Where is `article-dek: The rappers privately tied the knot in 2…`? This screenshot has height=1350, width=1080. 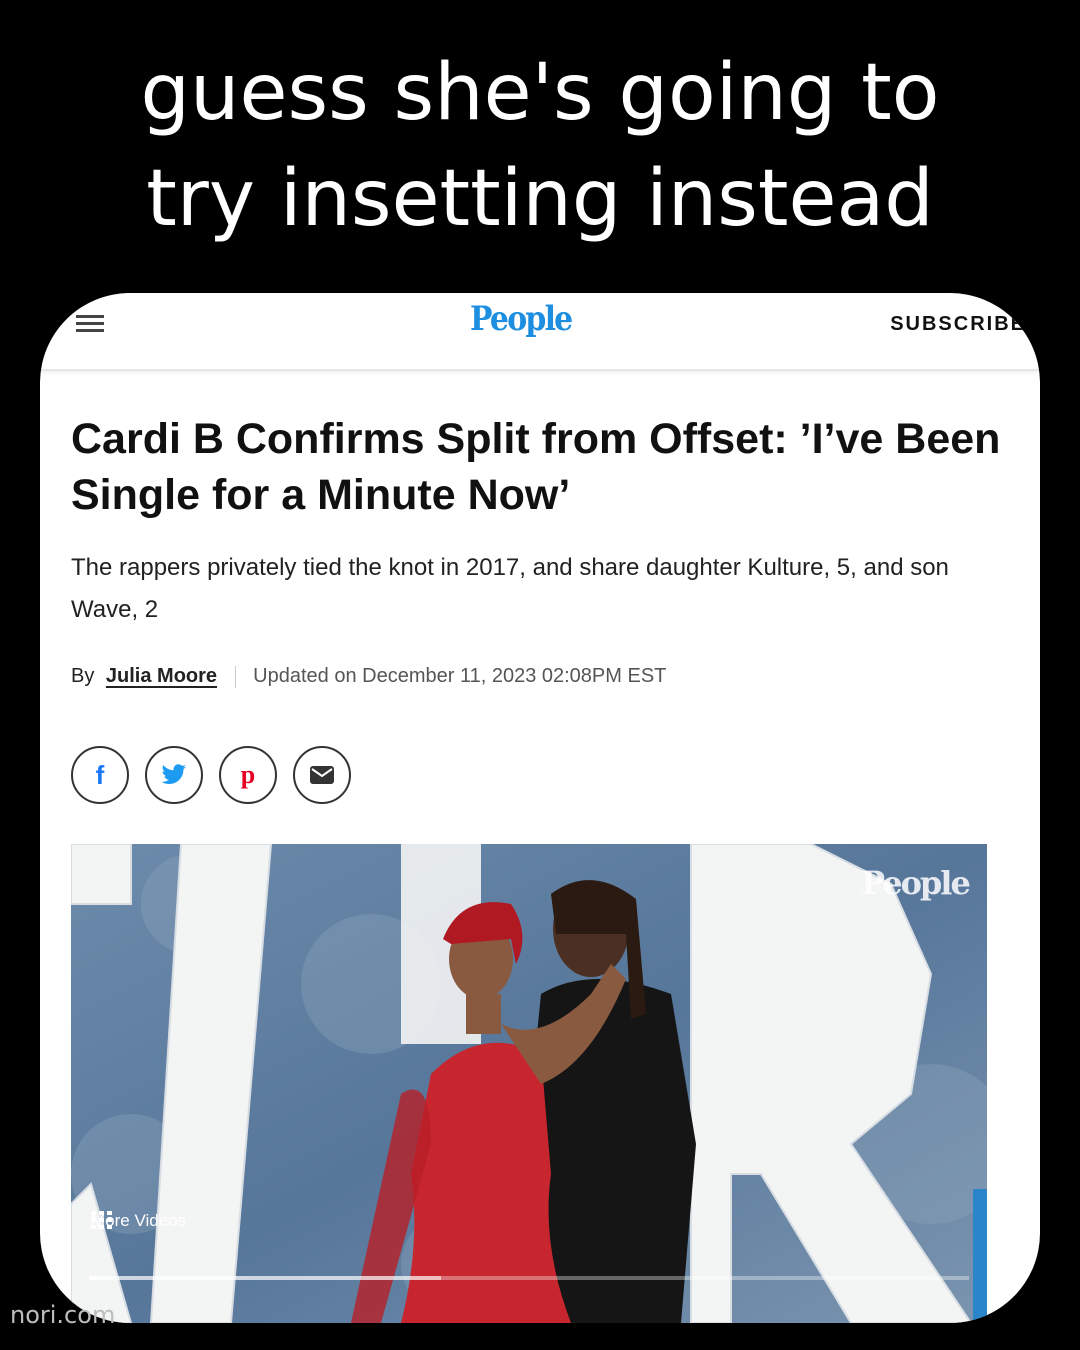 article-dek: The rappers privately tied the knot in 2… is located at coordinates (510, 588).